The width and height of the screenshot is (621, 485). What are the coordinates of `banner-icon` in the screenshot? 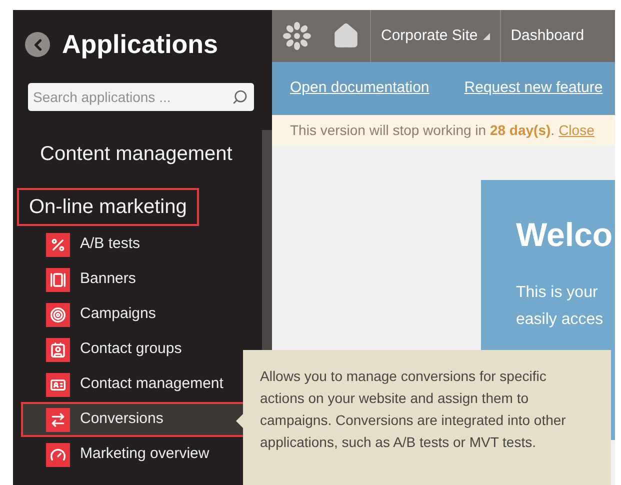 It's located at (58, 280).